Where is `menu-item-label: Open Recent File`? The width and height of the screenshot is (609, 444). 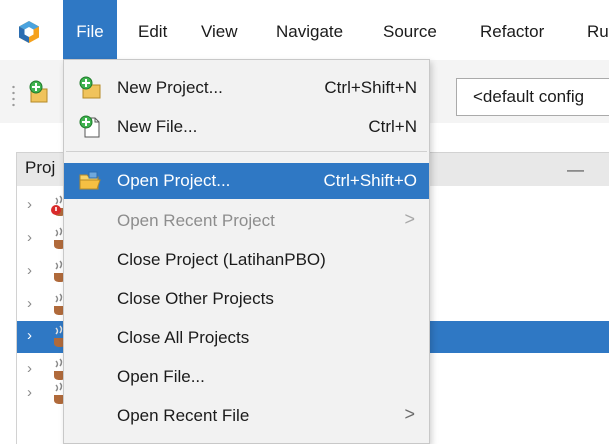 menu-item-label: Open Recent File is located at coordinates (183, 415).